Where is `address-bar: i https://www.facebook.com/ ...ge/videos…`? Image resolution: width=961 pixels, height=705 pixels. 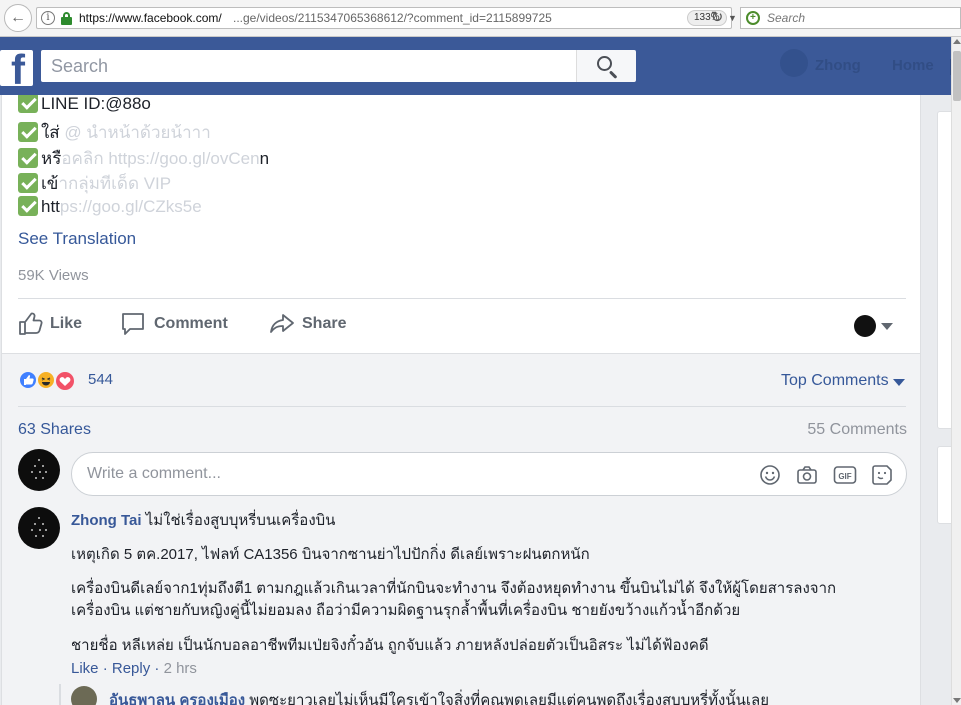 address-bar: i https://www.facebook.com/ ...ge/videos… is located at coordinates (386, 18).